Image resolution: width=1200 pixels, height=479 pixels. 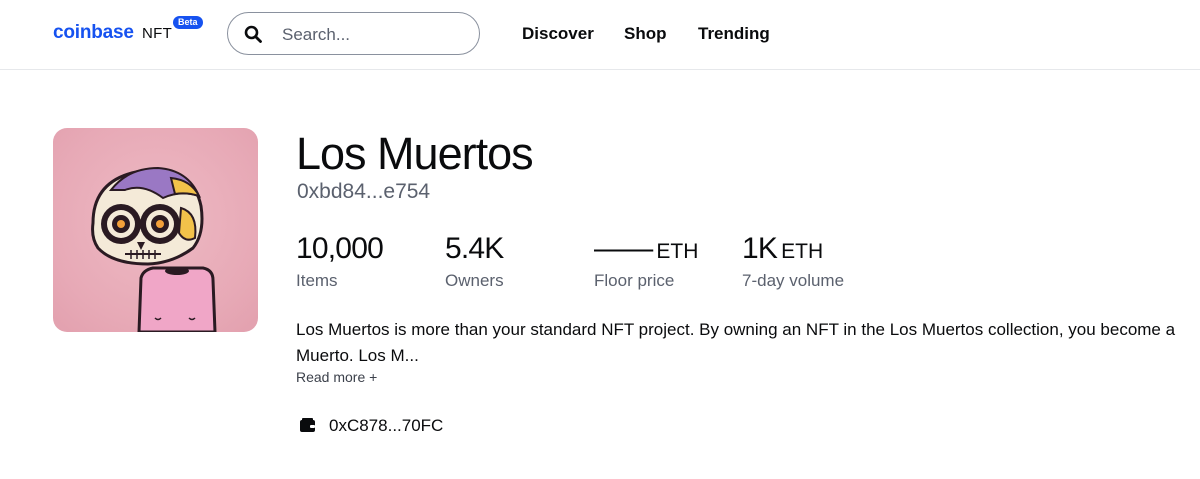 I want to click on stat-owners: 5.4K Owners, so click(x=474, y=261).